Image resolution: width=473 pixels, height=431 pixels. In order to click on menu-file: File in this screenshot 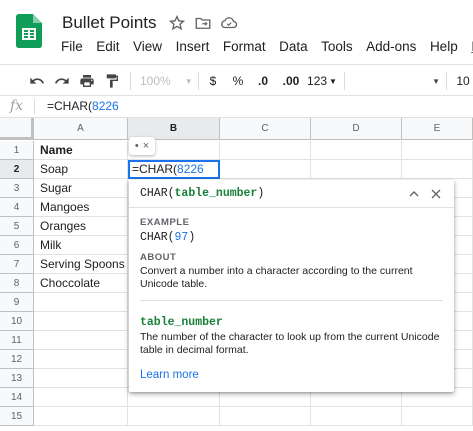, I will do `click(72, 46)`.